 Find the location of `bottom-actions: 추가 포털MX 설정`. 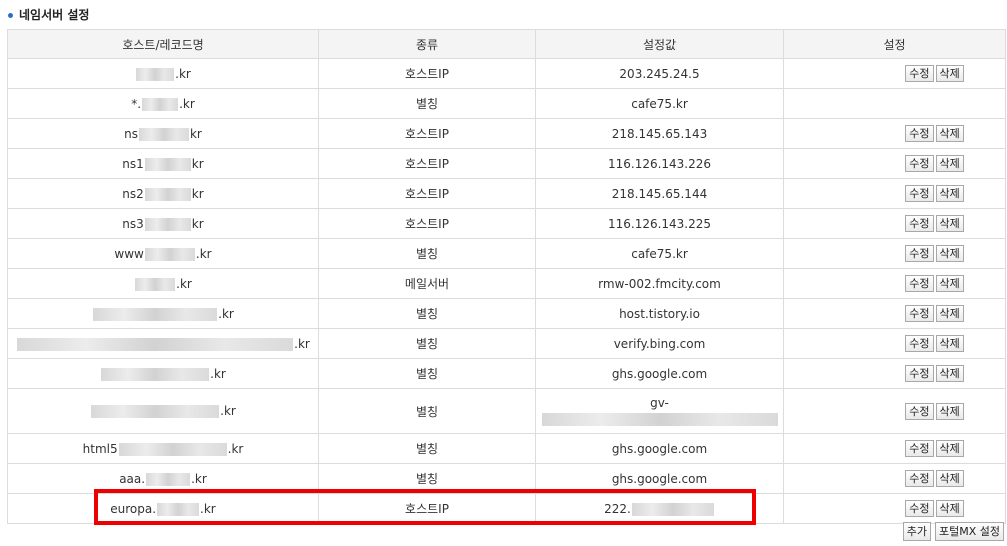

bottom-actions: 추가 포털MX 설정 is located at coordinates (953, 531).